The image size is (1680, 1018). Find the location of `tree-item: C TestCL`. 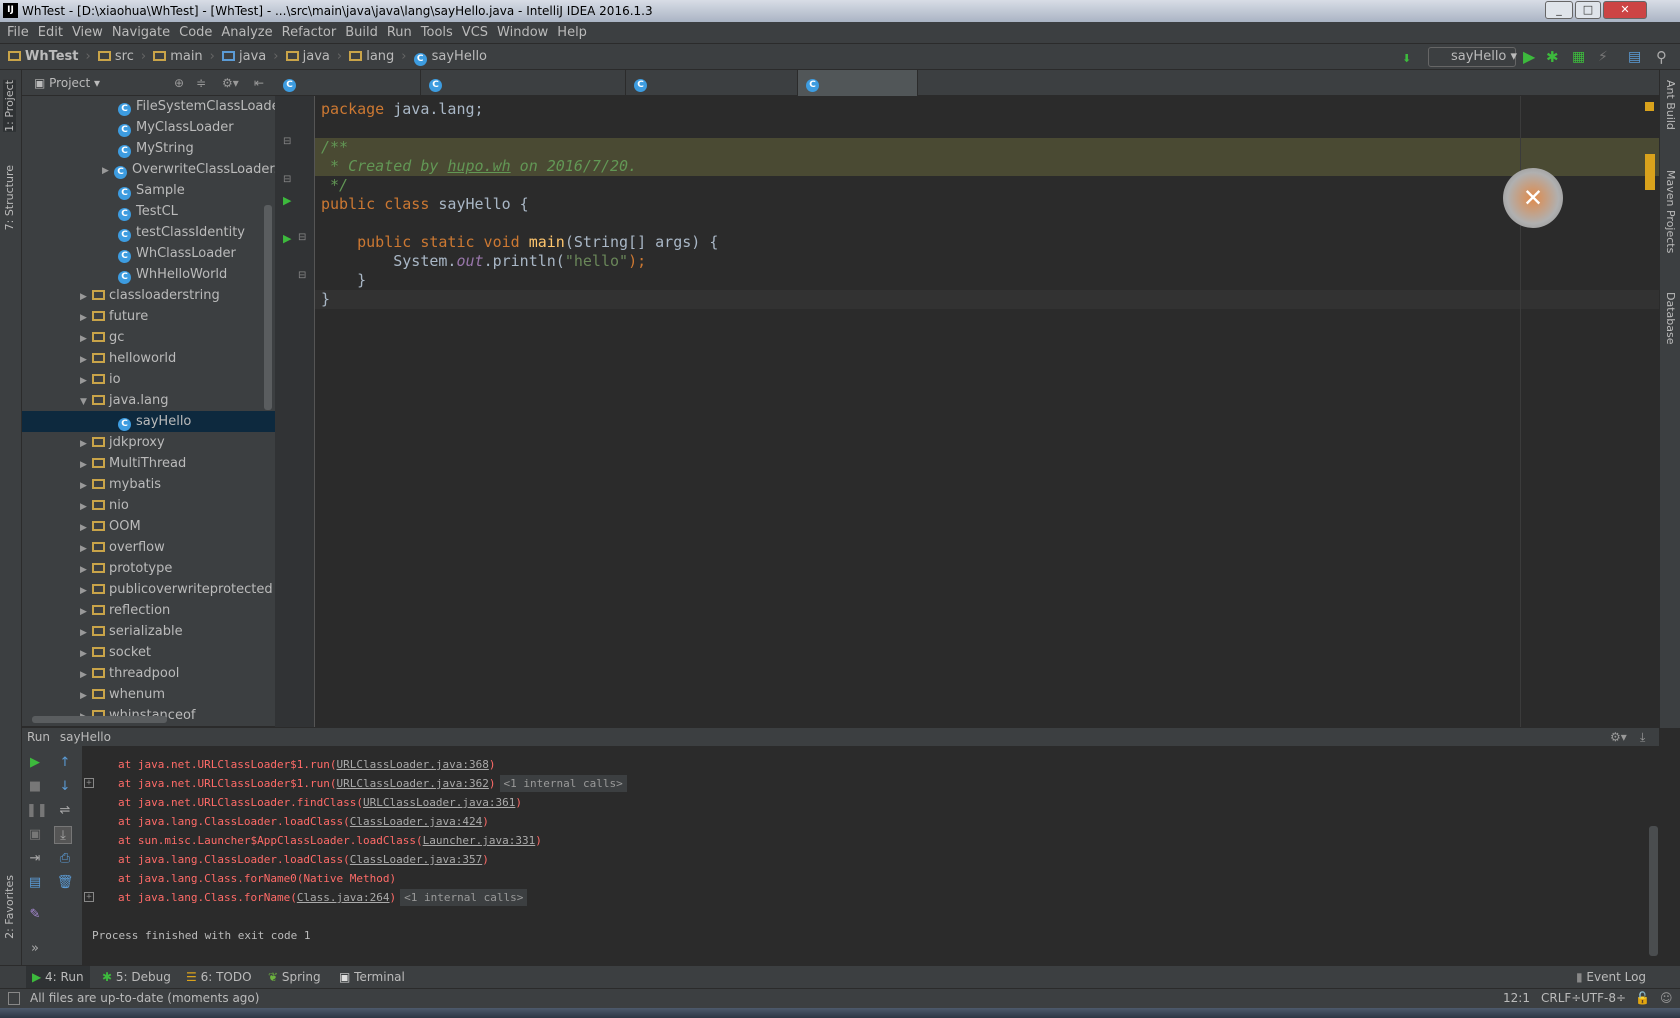

tree-item: C TestCL is located at coordinates (148, 211).